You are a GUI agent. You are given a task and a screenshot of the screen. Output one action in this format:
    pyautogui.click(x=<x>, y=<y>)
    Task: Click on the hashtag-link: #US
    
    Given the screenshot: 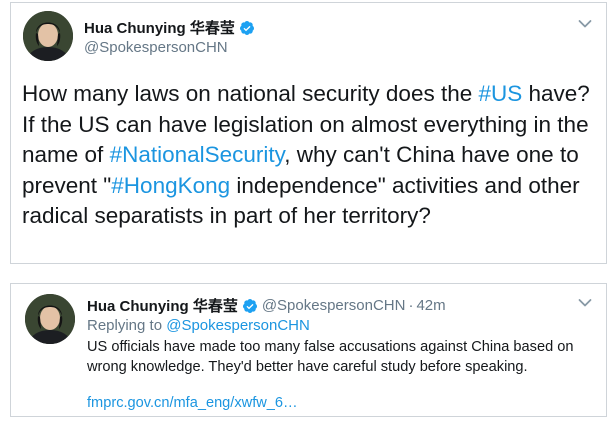 What is the action you would take?
    pyautogui.click(x=500, y=93)
    